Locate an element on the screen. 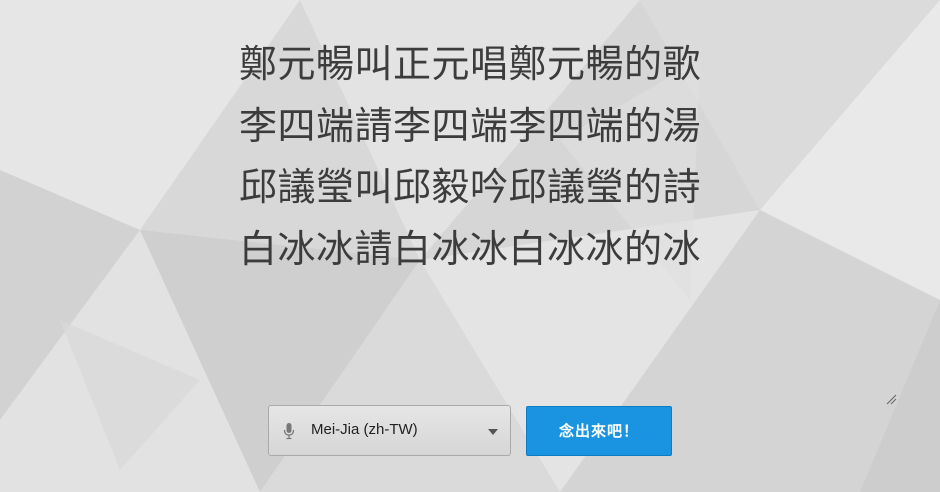  chevron-down-icon is located at coordinates (493, 432).